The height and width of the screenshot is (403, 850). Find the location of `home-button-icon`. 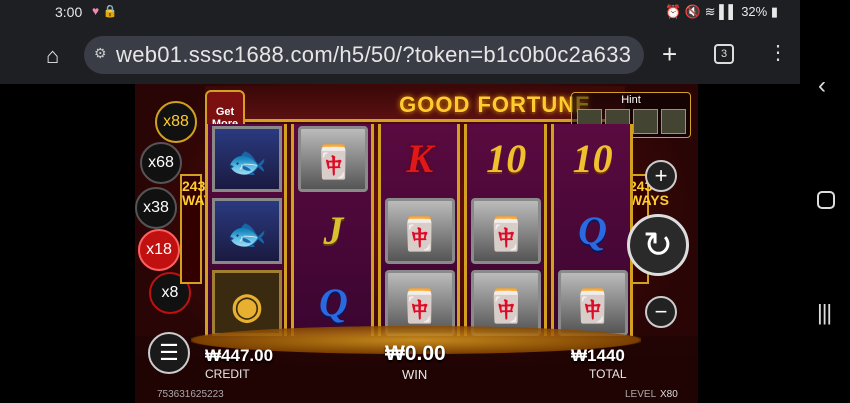

home-button-icon is located at coordinates (826, 200).